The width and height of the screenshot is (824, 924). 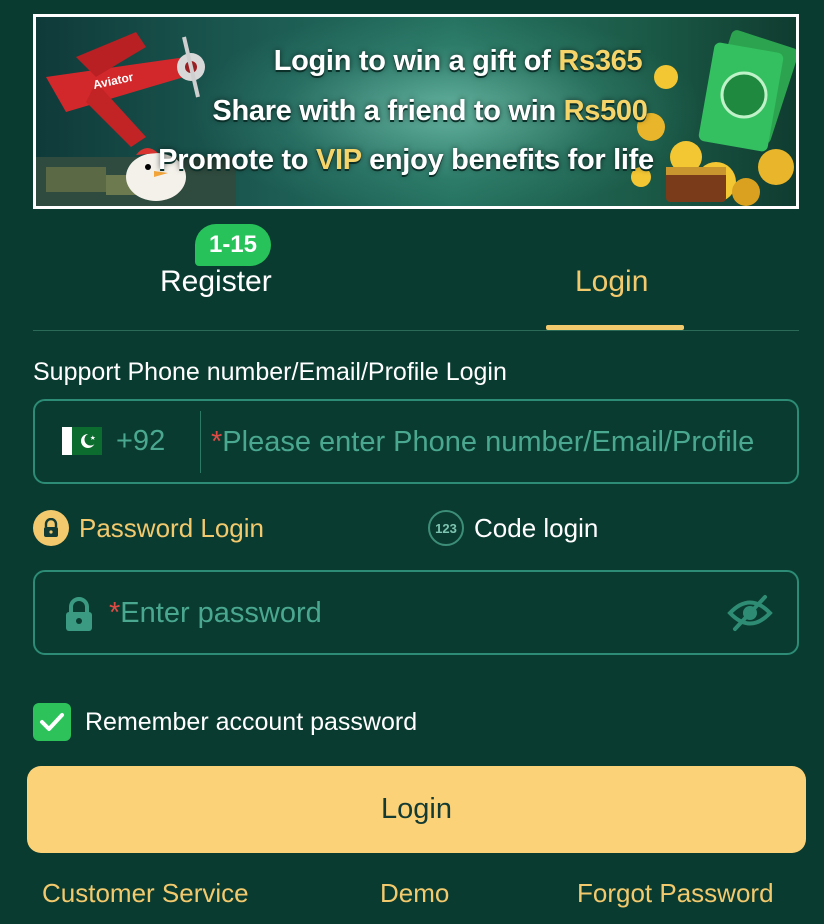 I want to click on password-input: *Enter password, so click(x=215, y=613).